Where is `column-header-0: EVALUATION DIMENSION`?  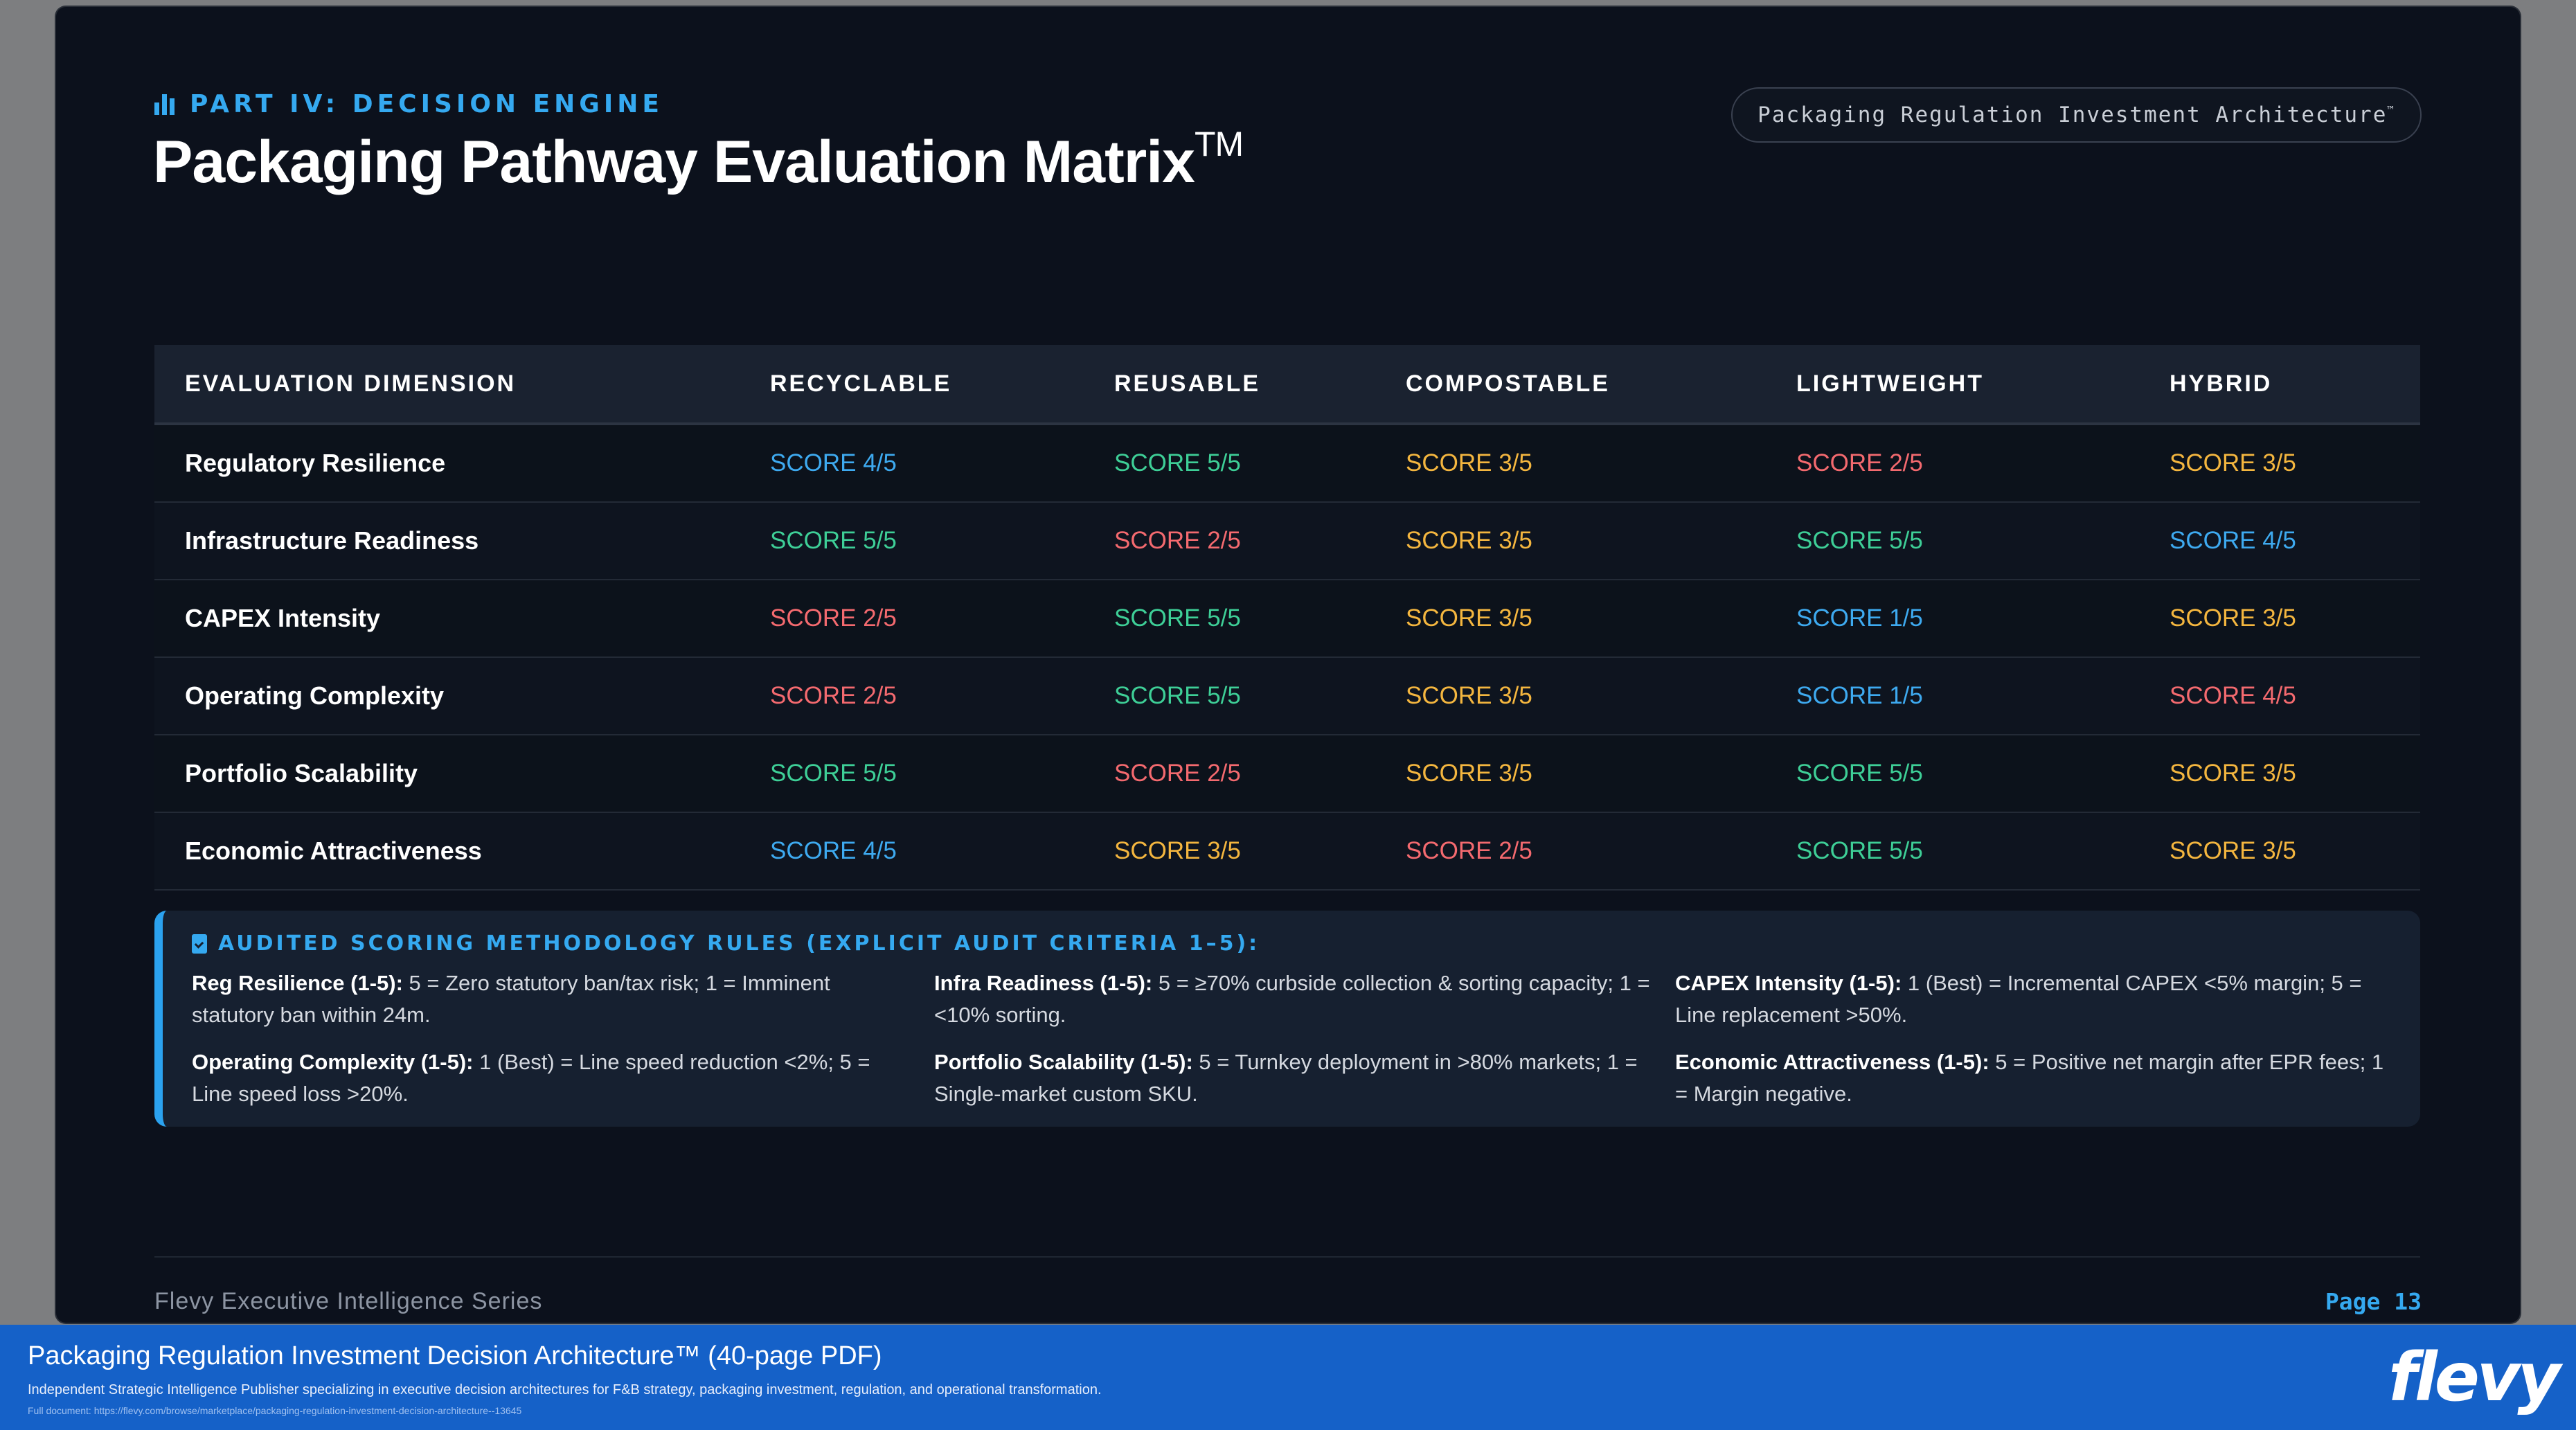 column-header-0: EVALUATION DIMENSION is located at coordinates (351, 383).